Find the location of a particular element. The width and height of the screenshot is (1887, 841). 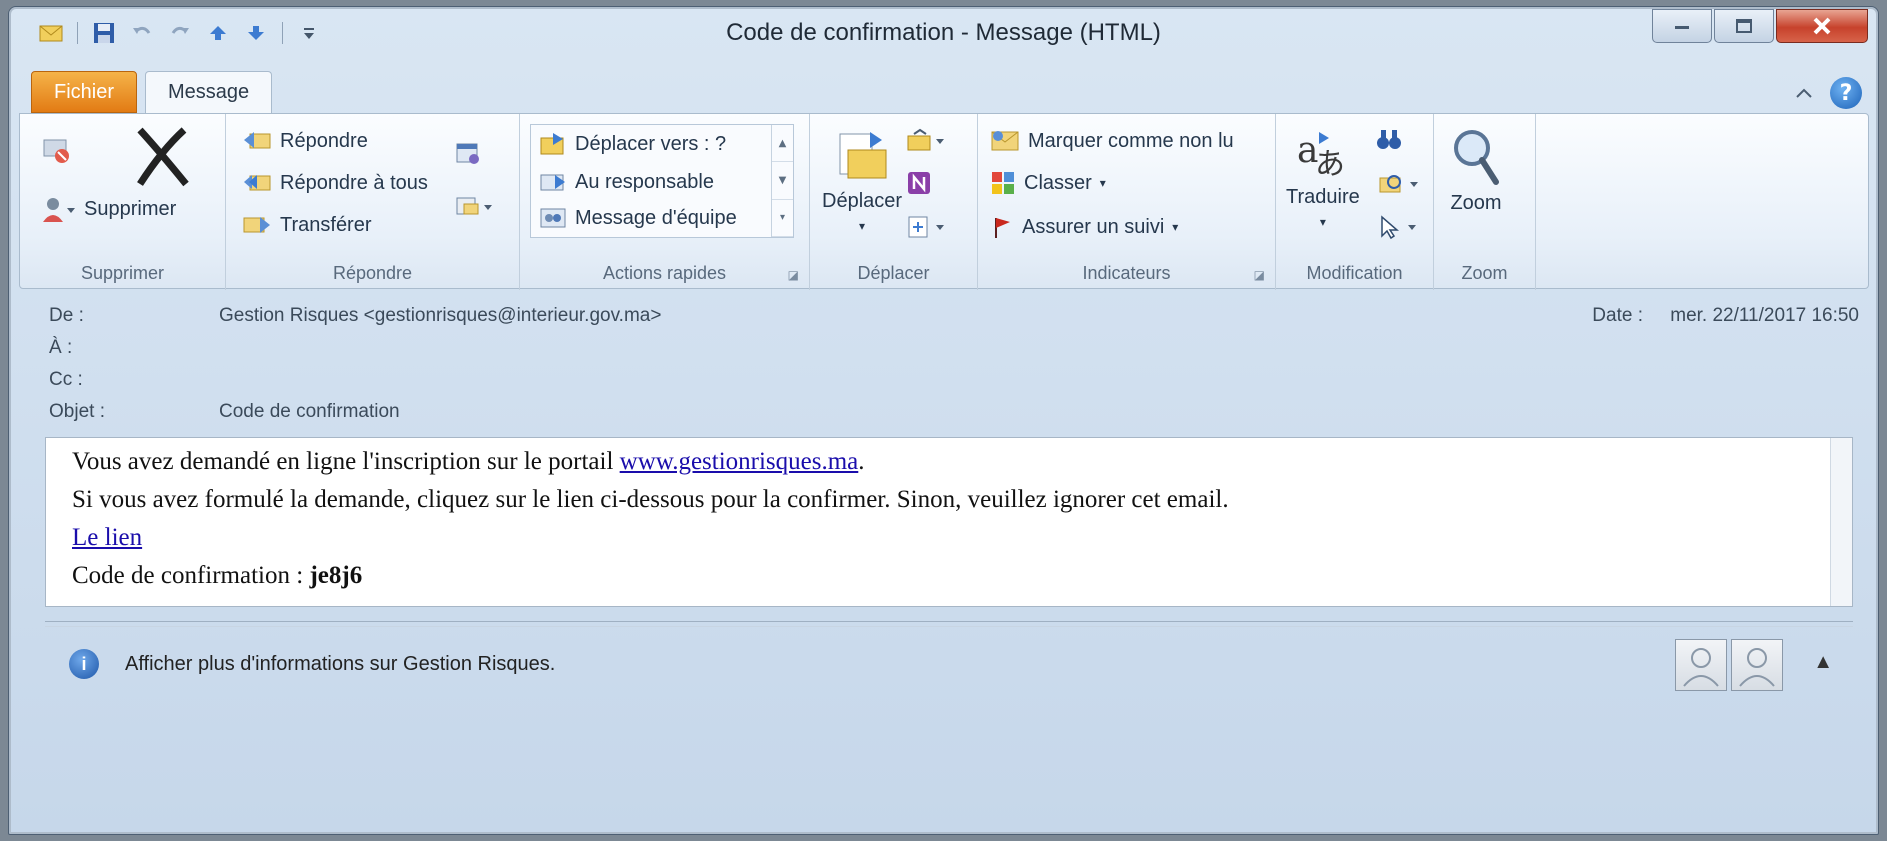

rules-button is located at coordinates (926, 141).